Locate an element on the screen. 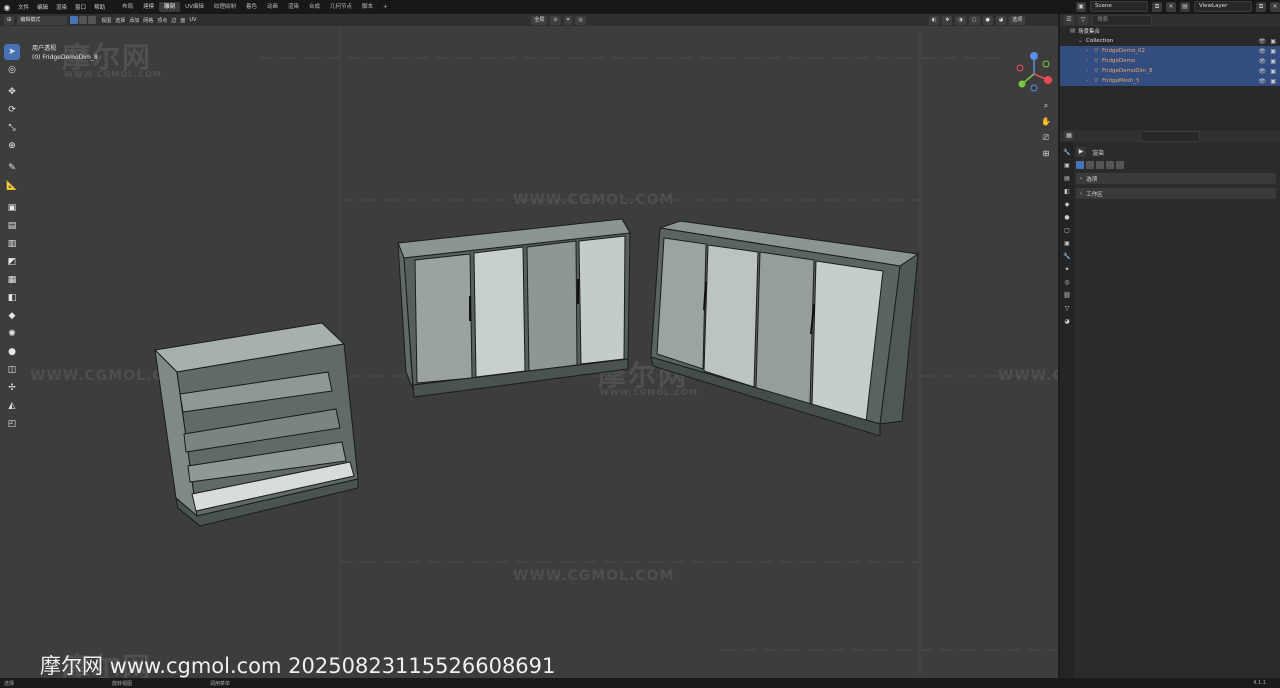  properties-title: ▶ 渲染 is located at coordinates (1176, 152).